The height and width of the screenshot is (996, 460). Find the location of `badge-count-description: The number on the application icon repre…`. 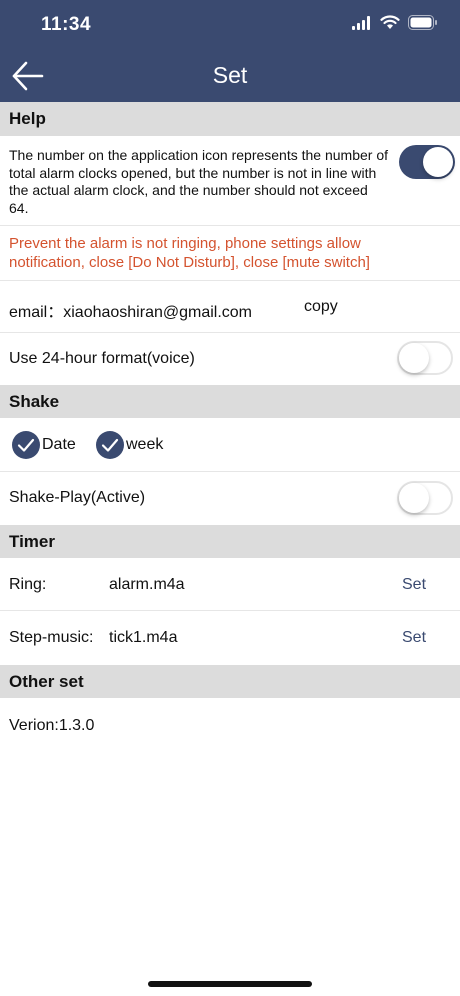

badge-count-description: The number on the application icon repre… is located at coordinates (199, 181).